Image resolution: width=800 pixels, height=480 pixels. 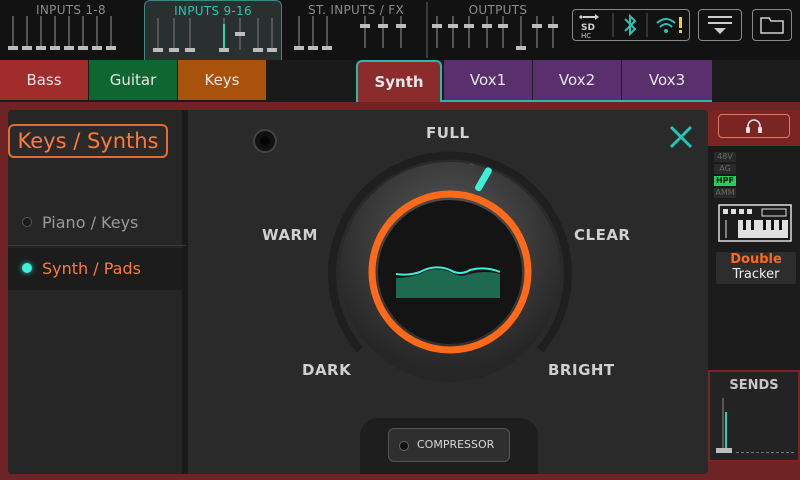 What do you see at coordinates (667, 80) in the screenshot?
I see `tab-vox3: Vox3` at bounding box center [667, 80].